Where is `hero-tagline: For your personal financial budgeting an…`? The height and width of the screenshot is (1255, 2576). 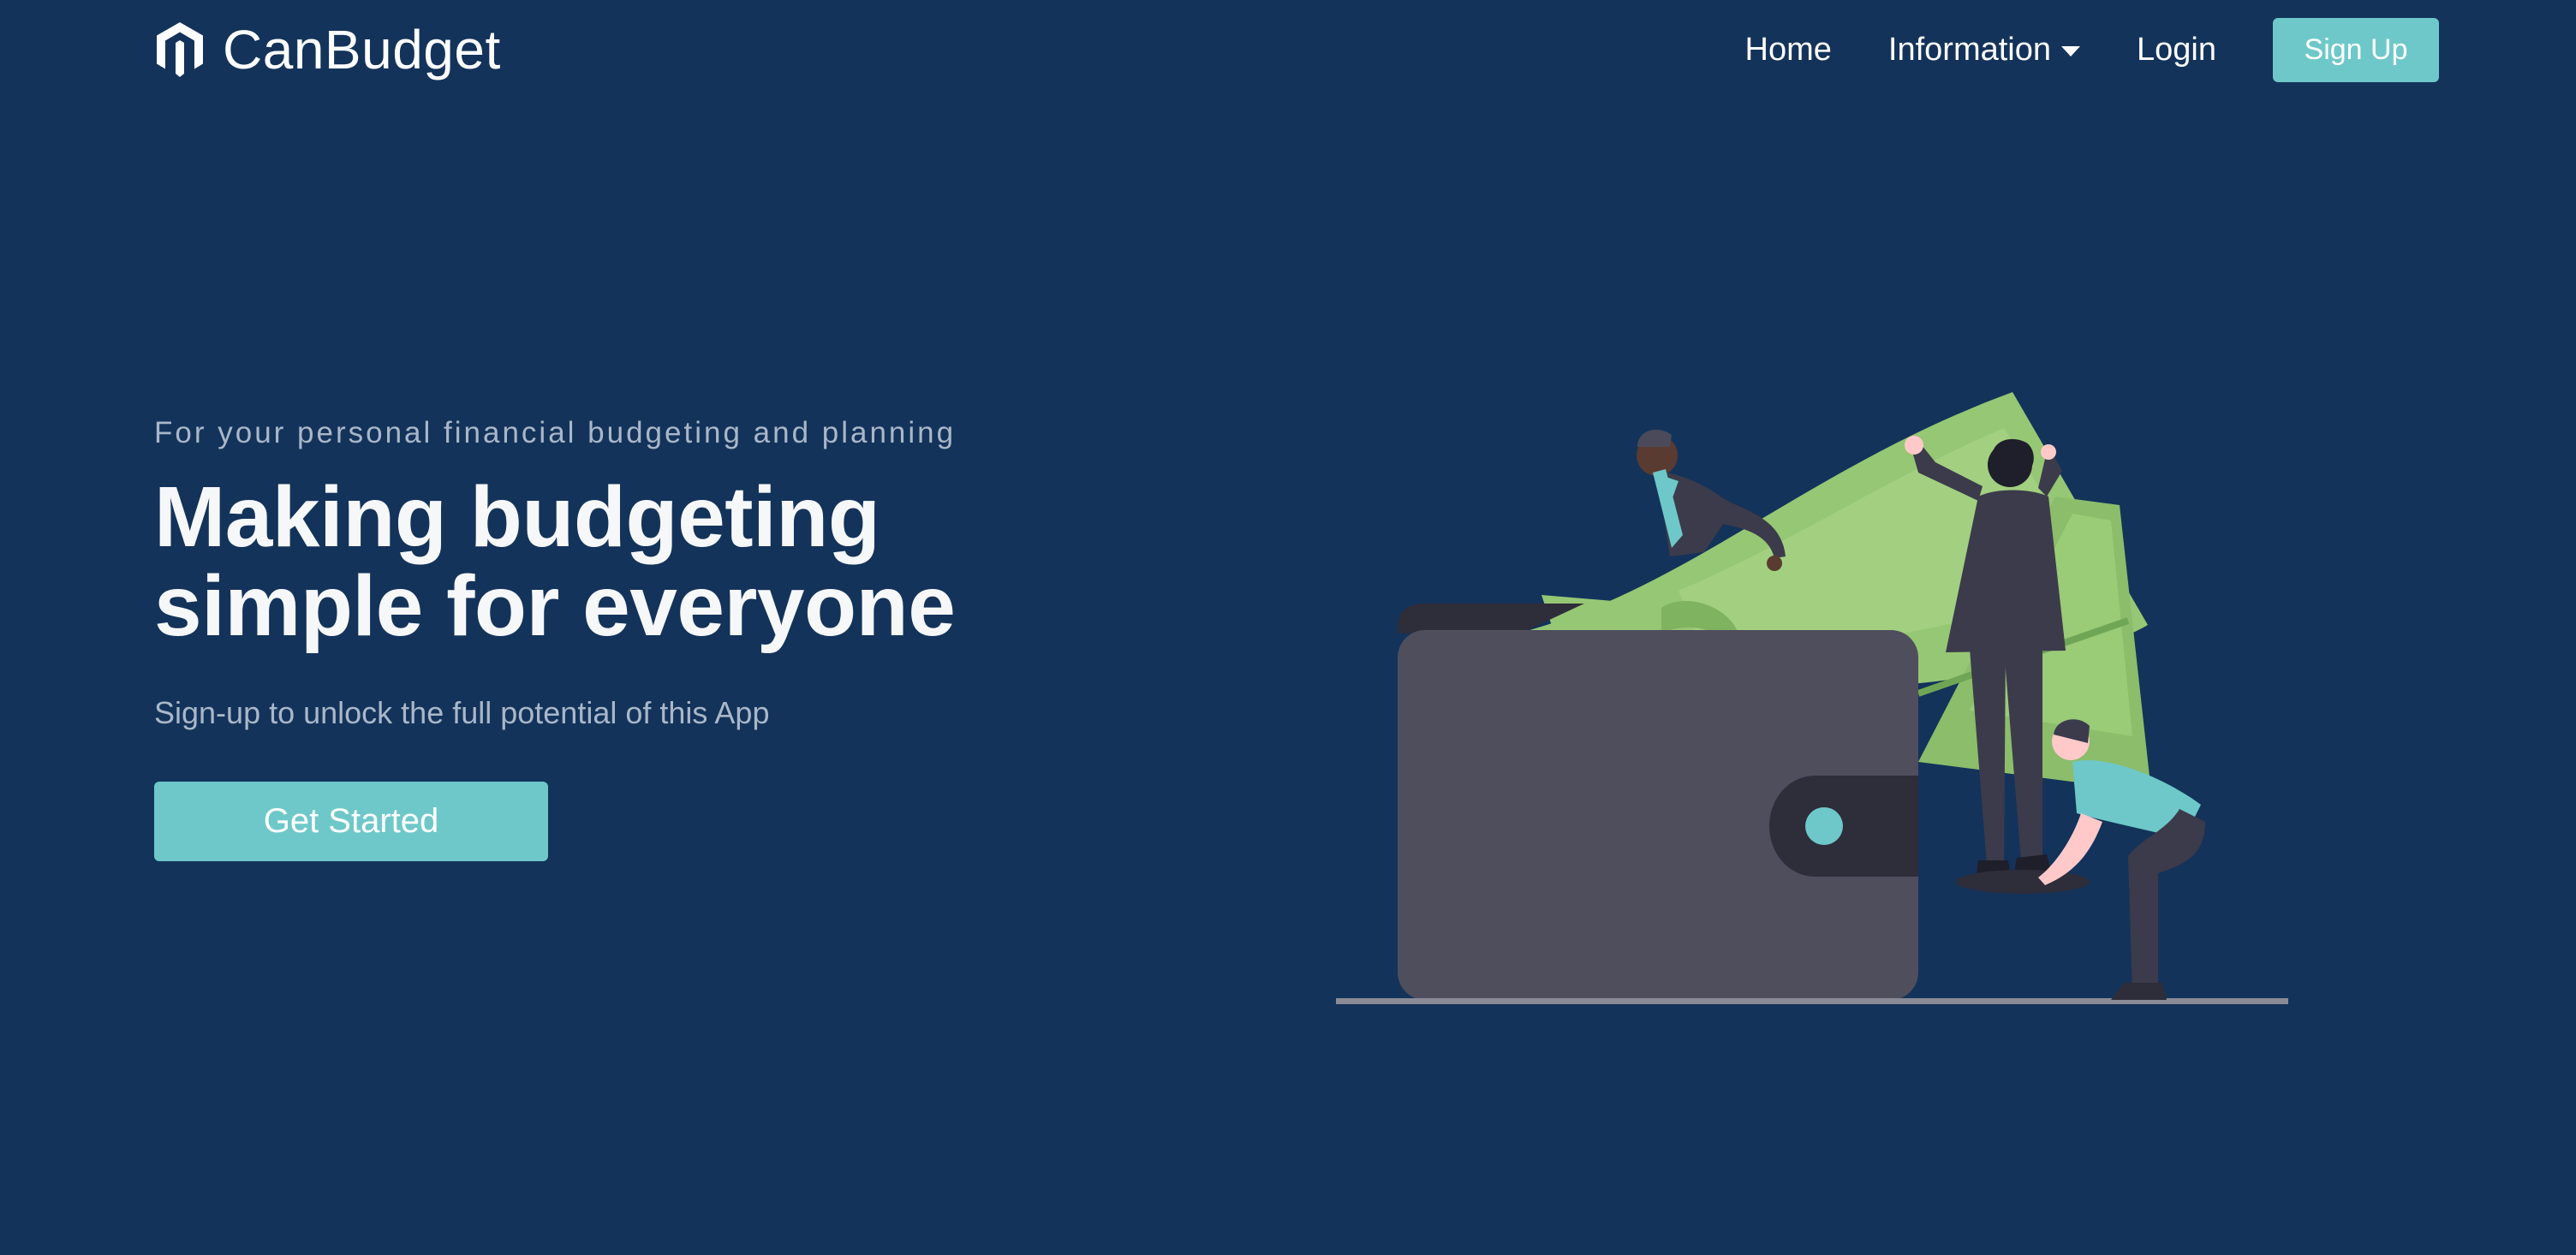 hero-tagline: For your personal financial budgeting an… is located at coordinates (555, 432).